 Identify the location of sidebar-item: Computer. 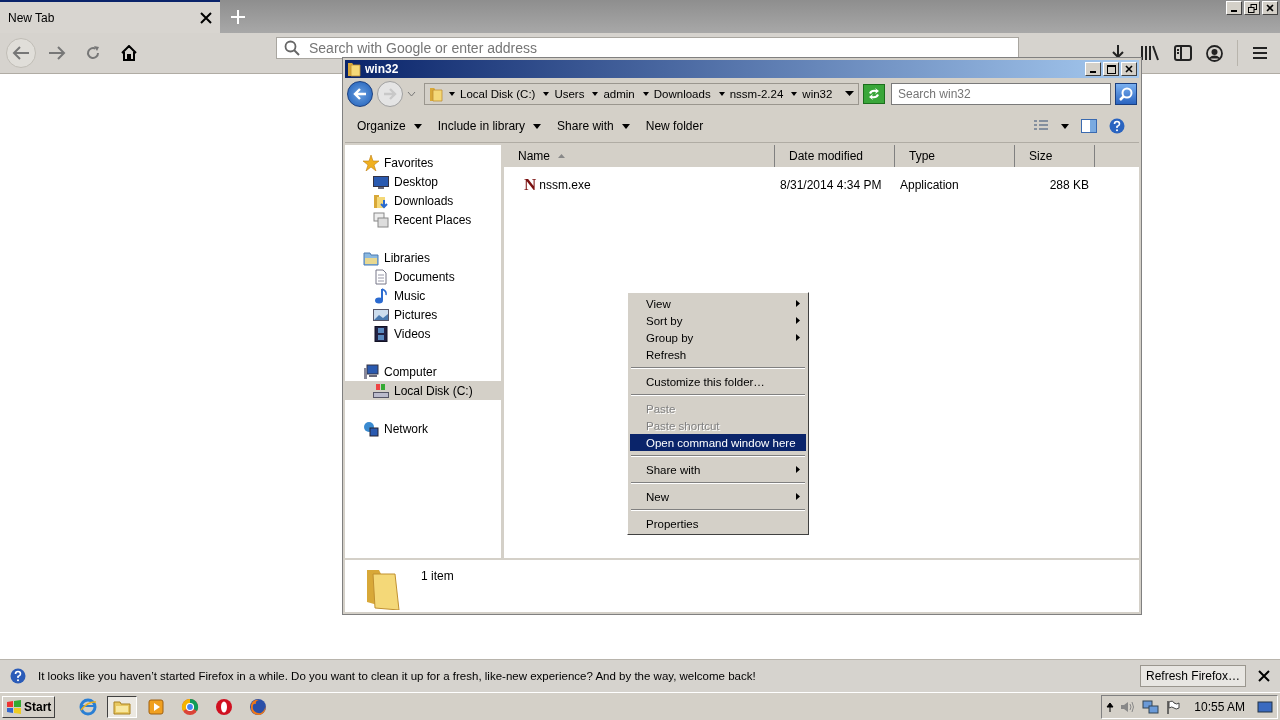
(423, 371).